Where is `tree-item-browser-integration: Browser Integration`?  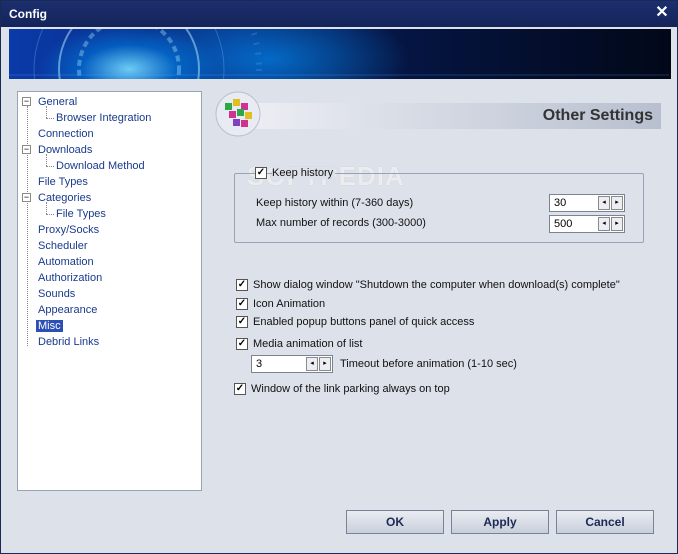 tree-item-browser-integration: Browser Integration is located at coordinates (103, 118).